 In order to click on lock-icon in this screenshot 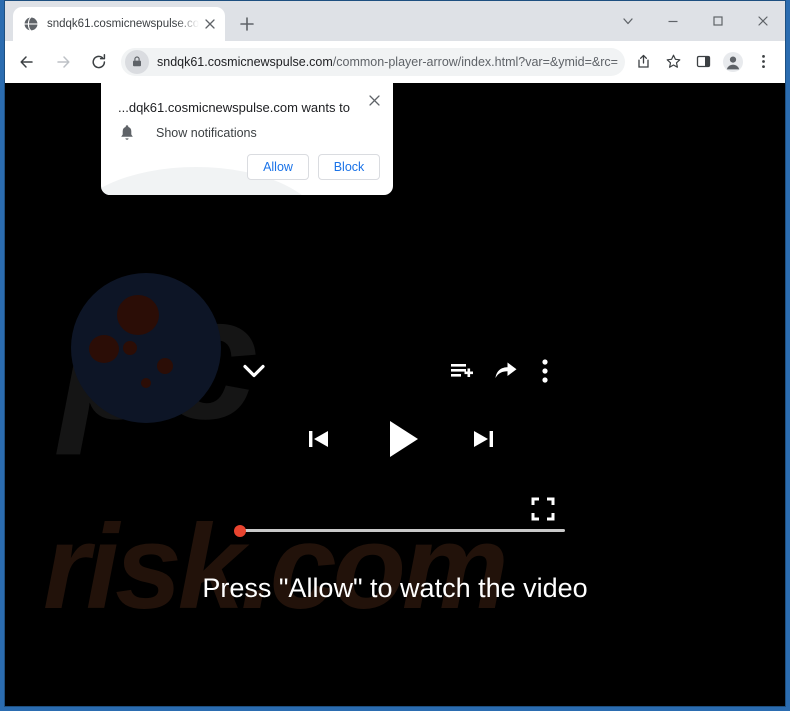, I will do `click(137, 61)`.